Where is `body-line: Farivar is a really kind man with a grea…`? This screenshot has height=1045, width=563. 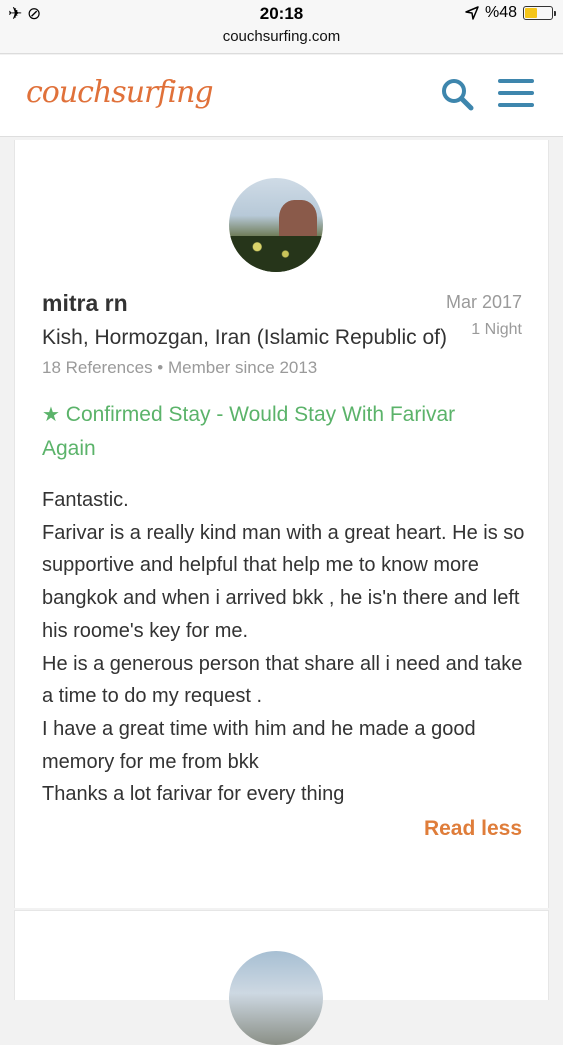
body-line: Farivar is a really kind man with a grea… is located at coordinates (283, 581).